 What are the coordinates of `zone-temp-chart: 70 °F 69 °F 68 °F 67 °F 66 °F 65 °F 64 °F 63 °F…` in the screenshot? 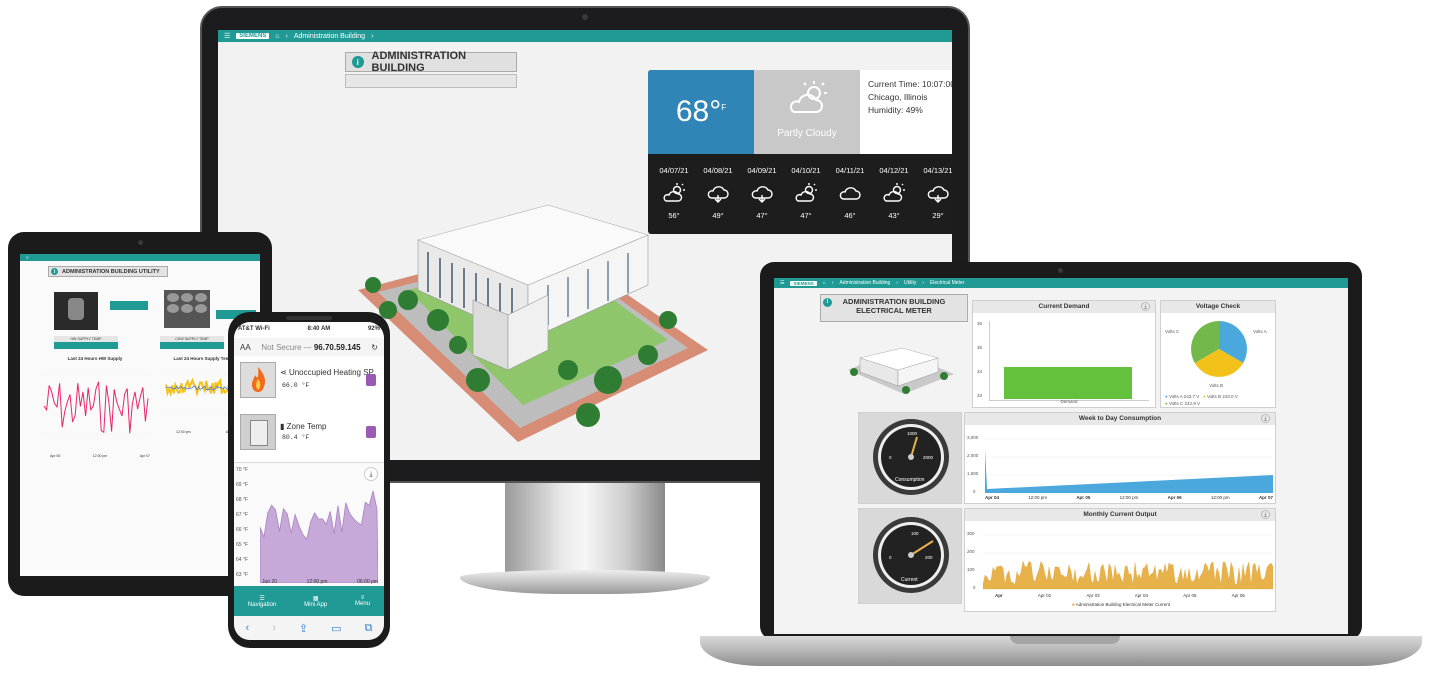 It's located at (309, 524).